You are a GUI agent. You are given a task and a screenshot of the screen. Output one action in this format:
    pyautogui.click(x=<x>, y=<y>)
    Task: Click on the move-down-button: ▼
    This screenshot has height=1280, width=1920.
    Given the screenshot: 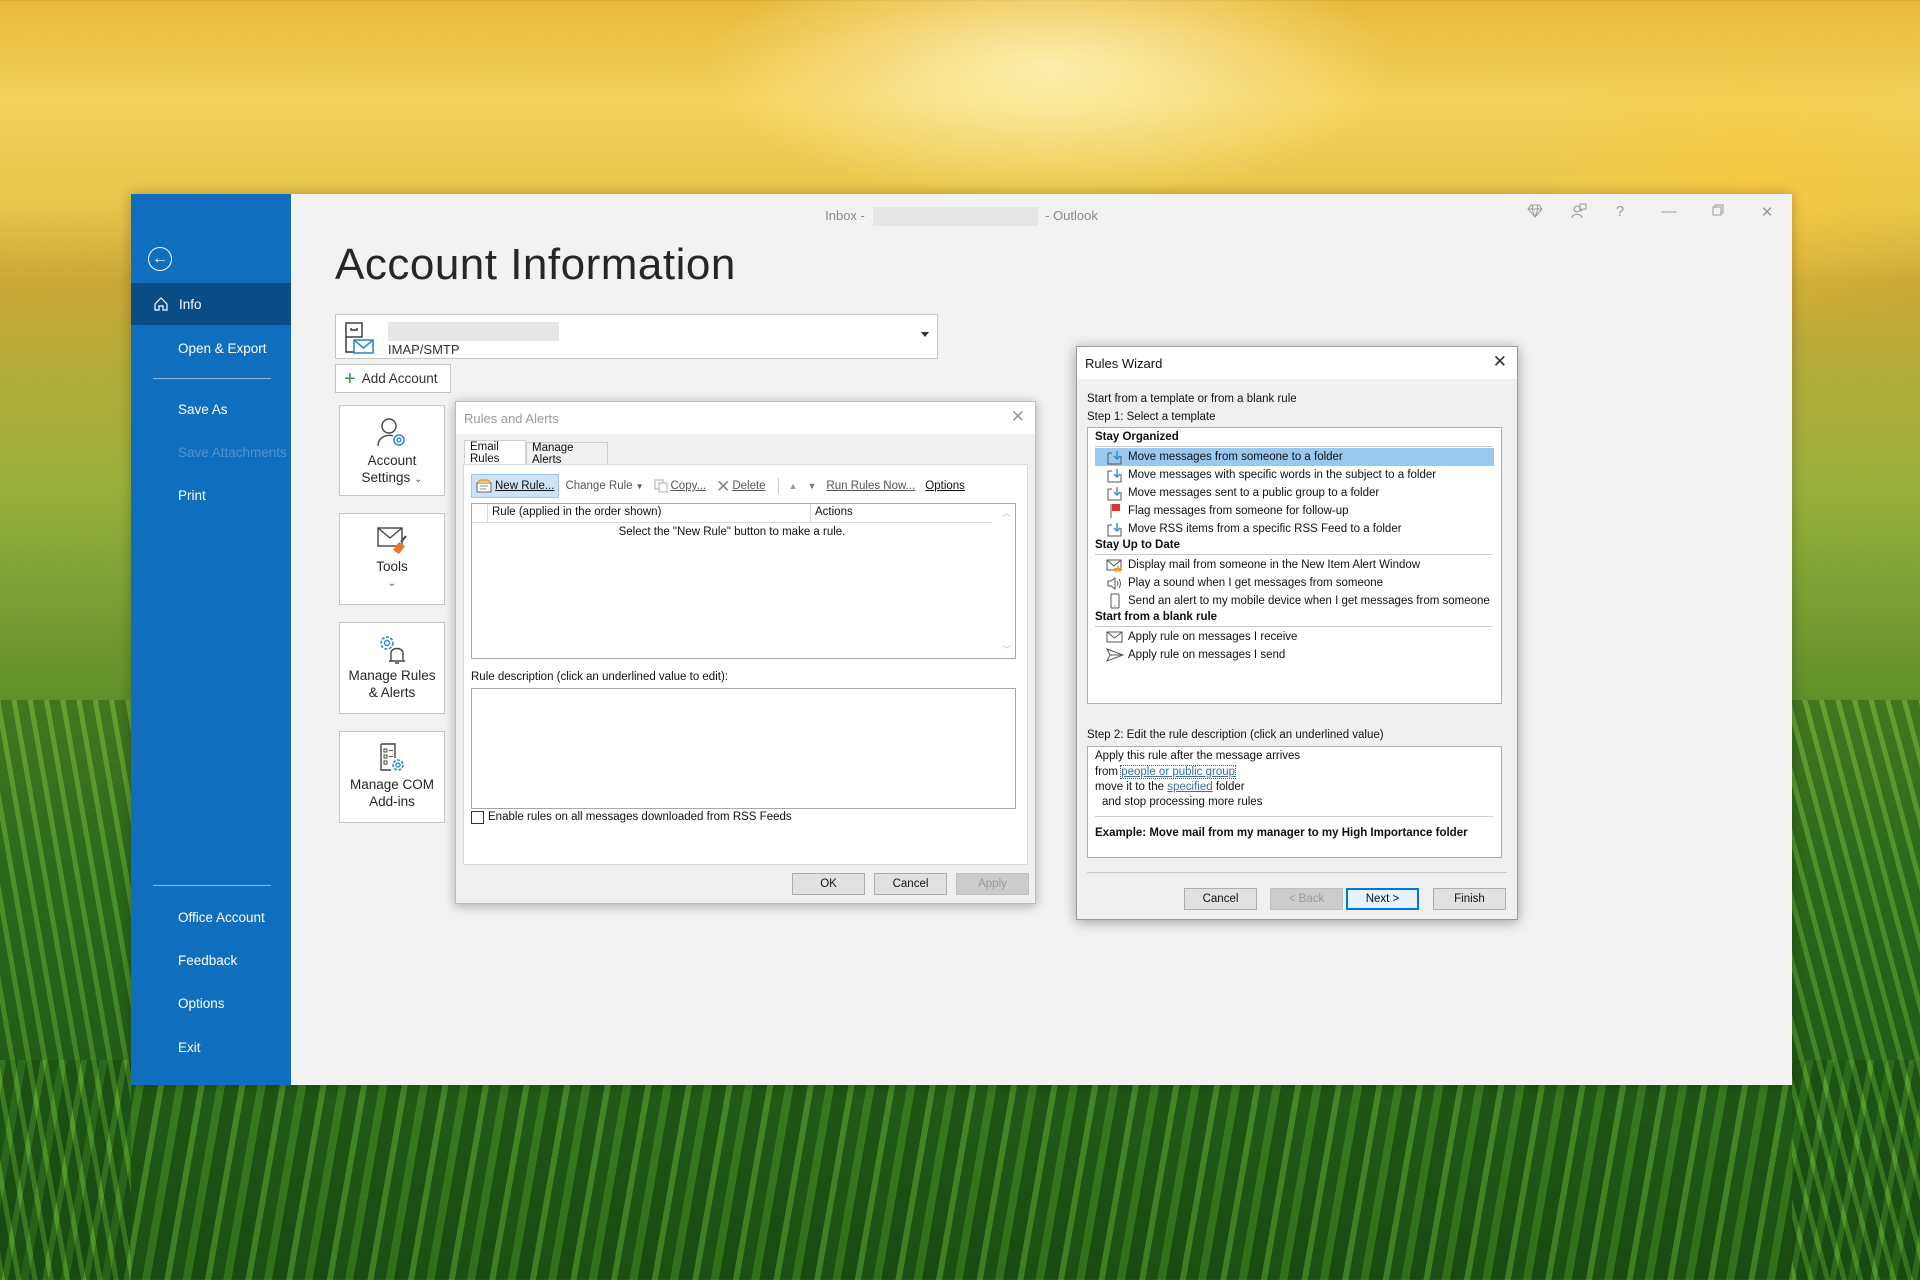 What is the action you would take?
    pyautogui.click(x=812, y=486)
    